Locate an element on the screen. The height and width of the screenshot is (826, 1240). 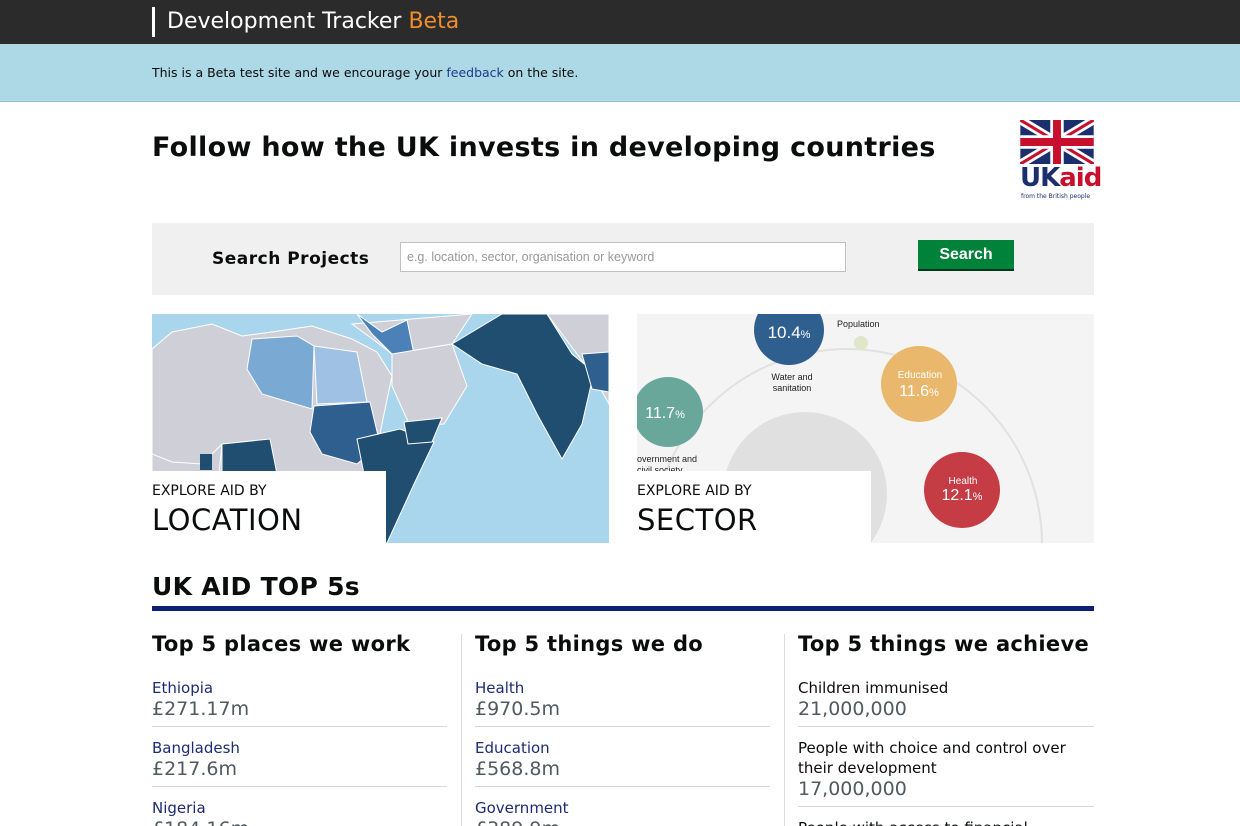
ukaid-logo: UKaid from the British people is located at coordinates (1061, 161).